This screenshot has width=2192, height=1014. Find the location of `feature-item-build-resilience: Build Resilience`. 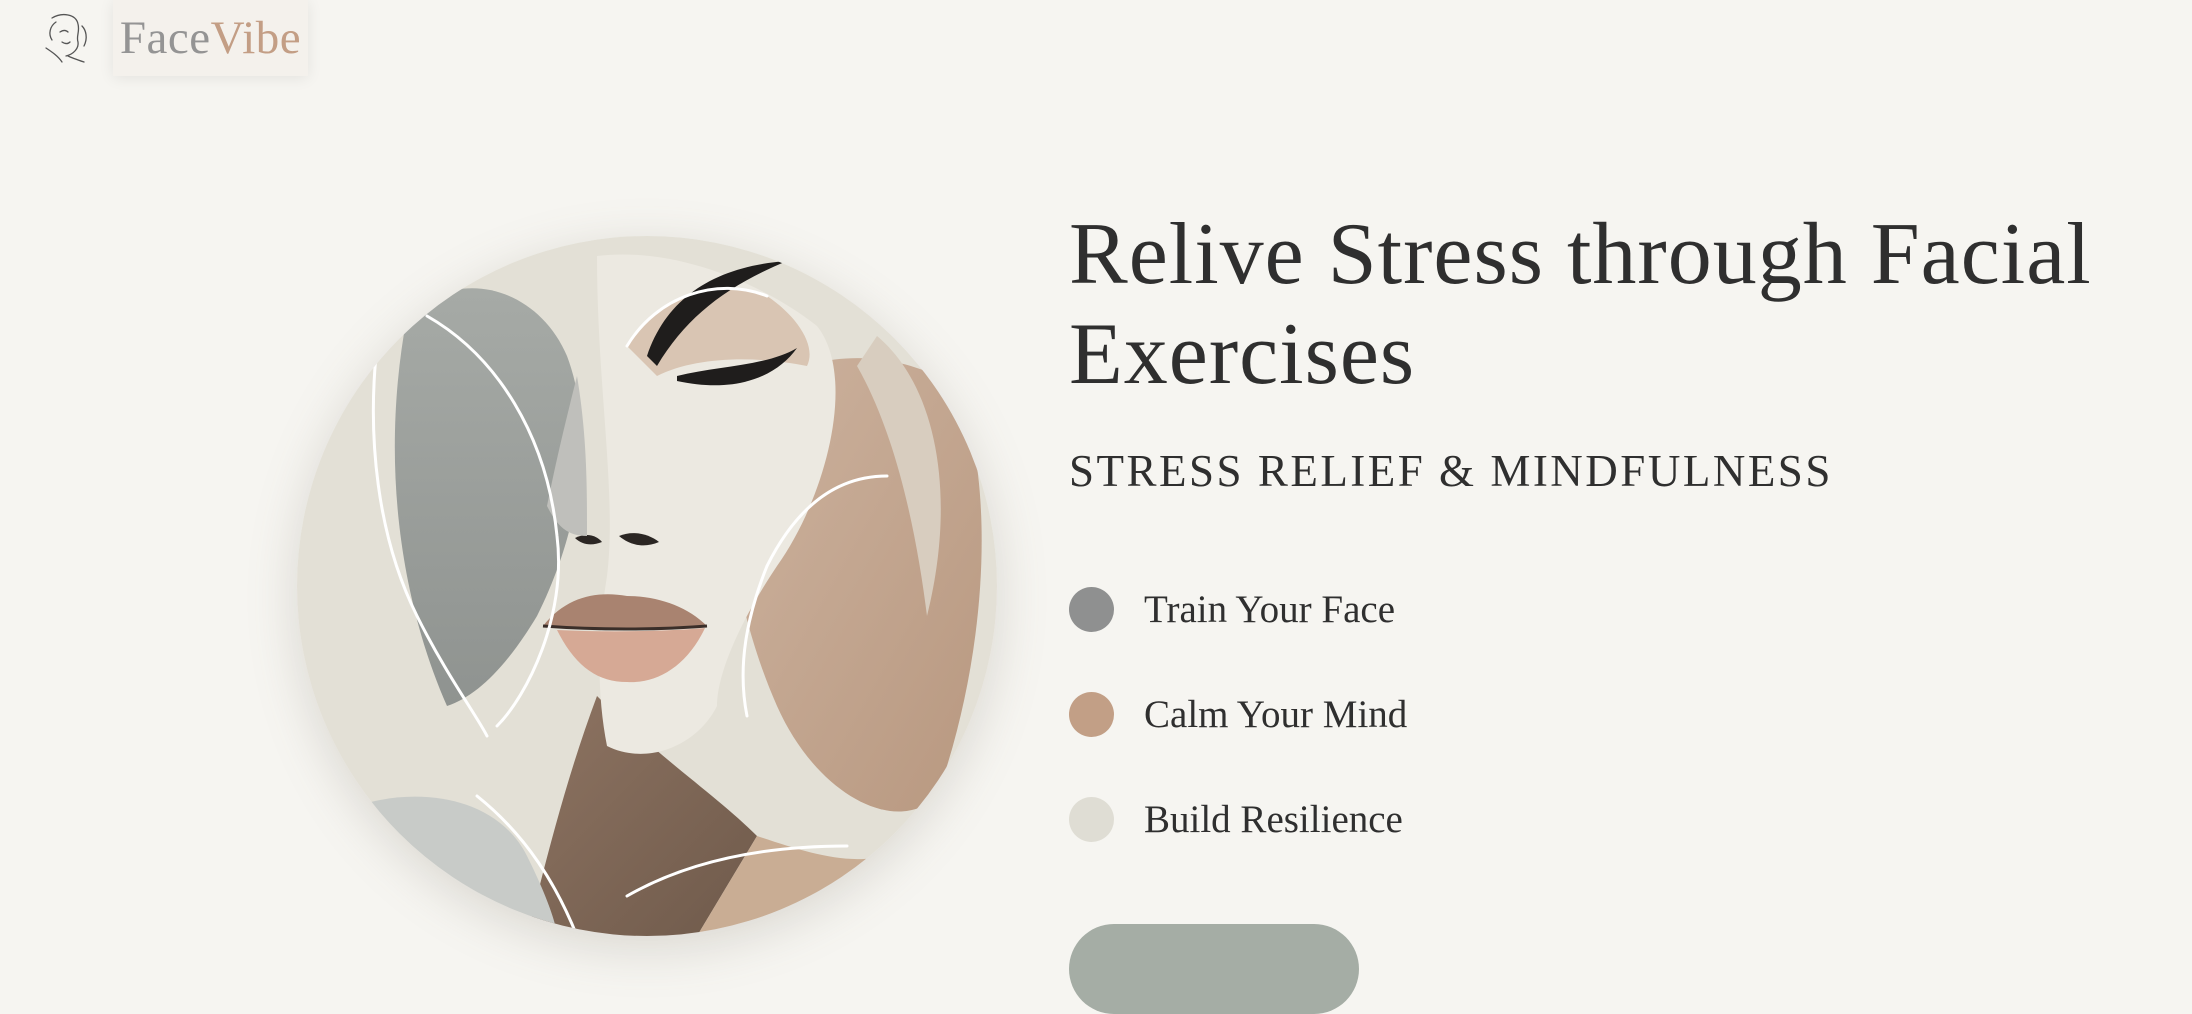

feature-item-build-resilience: Build Resilience is located at coordinates (1236, 819).